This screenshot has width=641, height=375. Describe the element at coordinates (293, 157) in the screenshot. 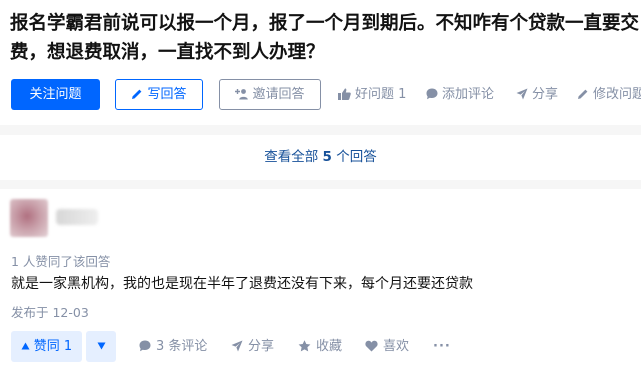

I see `view-all-prefix: 查看全部` at that location.